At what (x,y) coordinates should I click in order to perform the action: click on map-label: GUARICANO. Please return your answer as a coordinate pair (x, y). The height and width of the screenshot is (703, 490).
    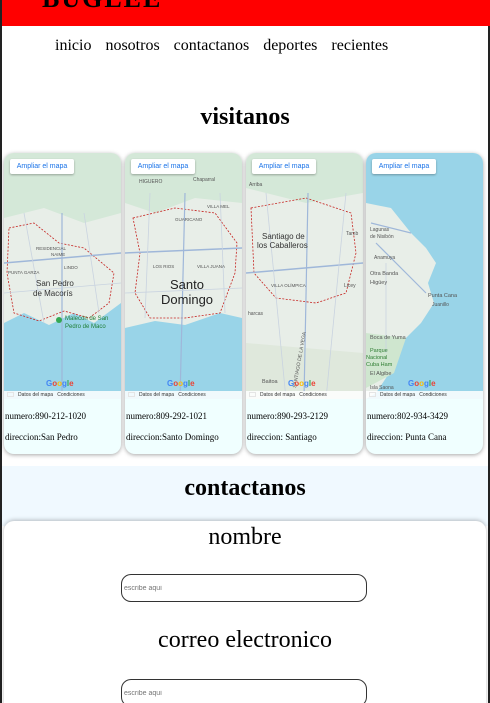
    Looking at the image, I should click on (189, 219).